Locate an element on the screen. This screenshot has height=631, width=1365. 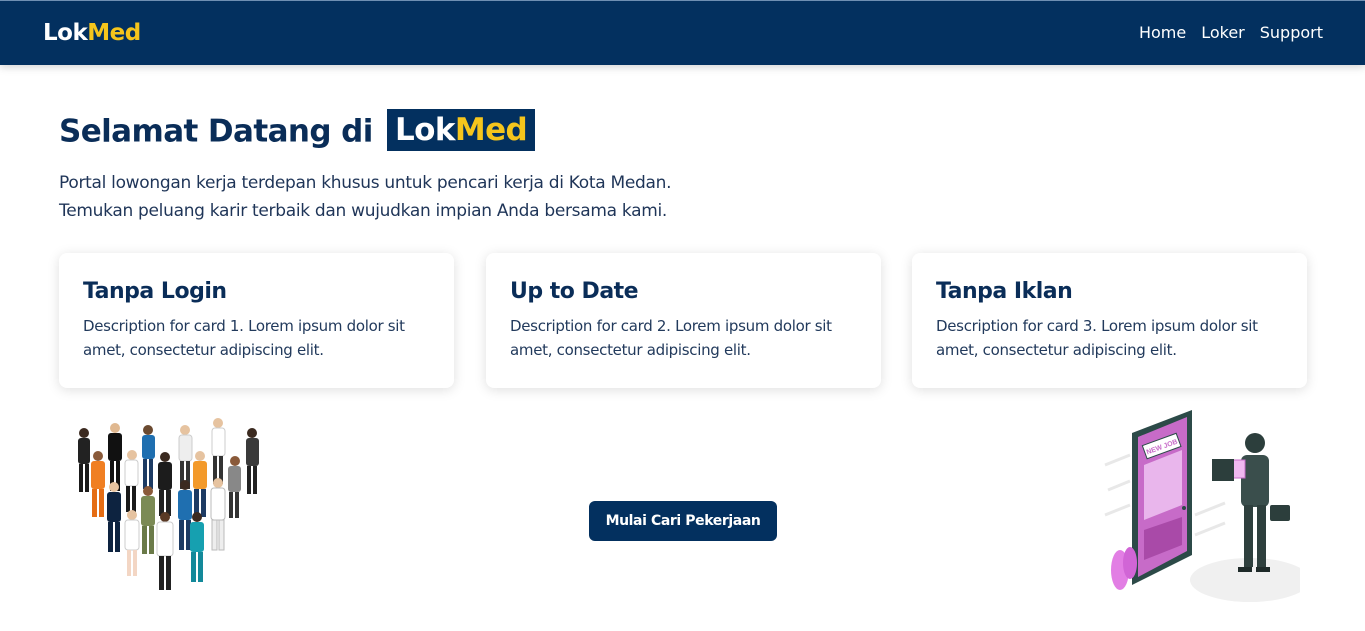
card-title: Tanpa Login is located at coordinates (155, 291).